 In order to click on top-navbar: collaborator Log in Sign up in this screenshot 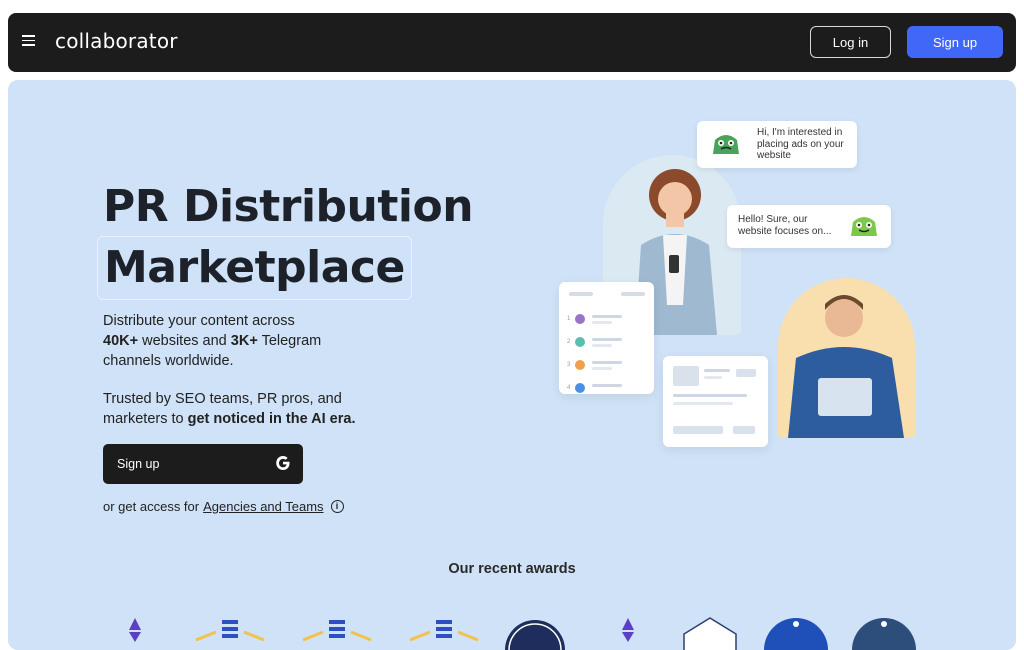, I will do `click(512, 42)`.